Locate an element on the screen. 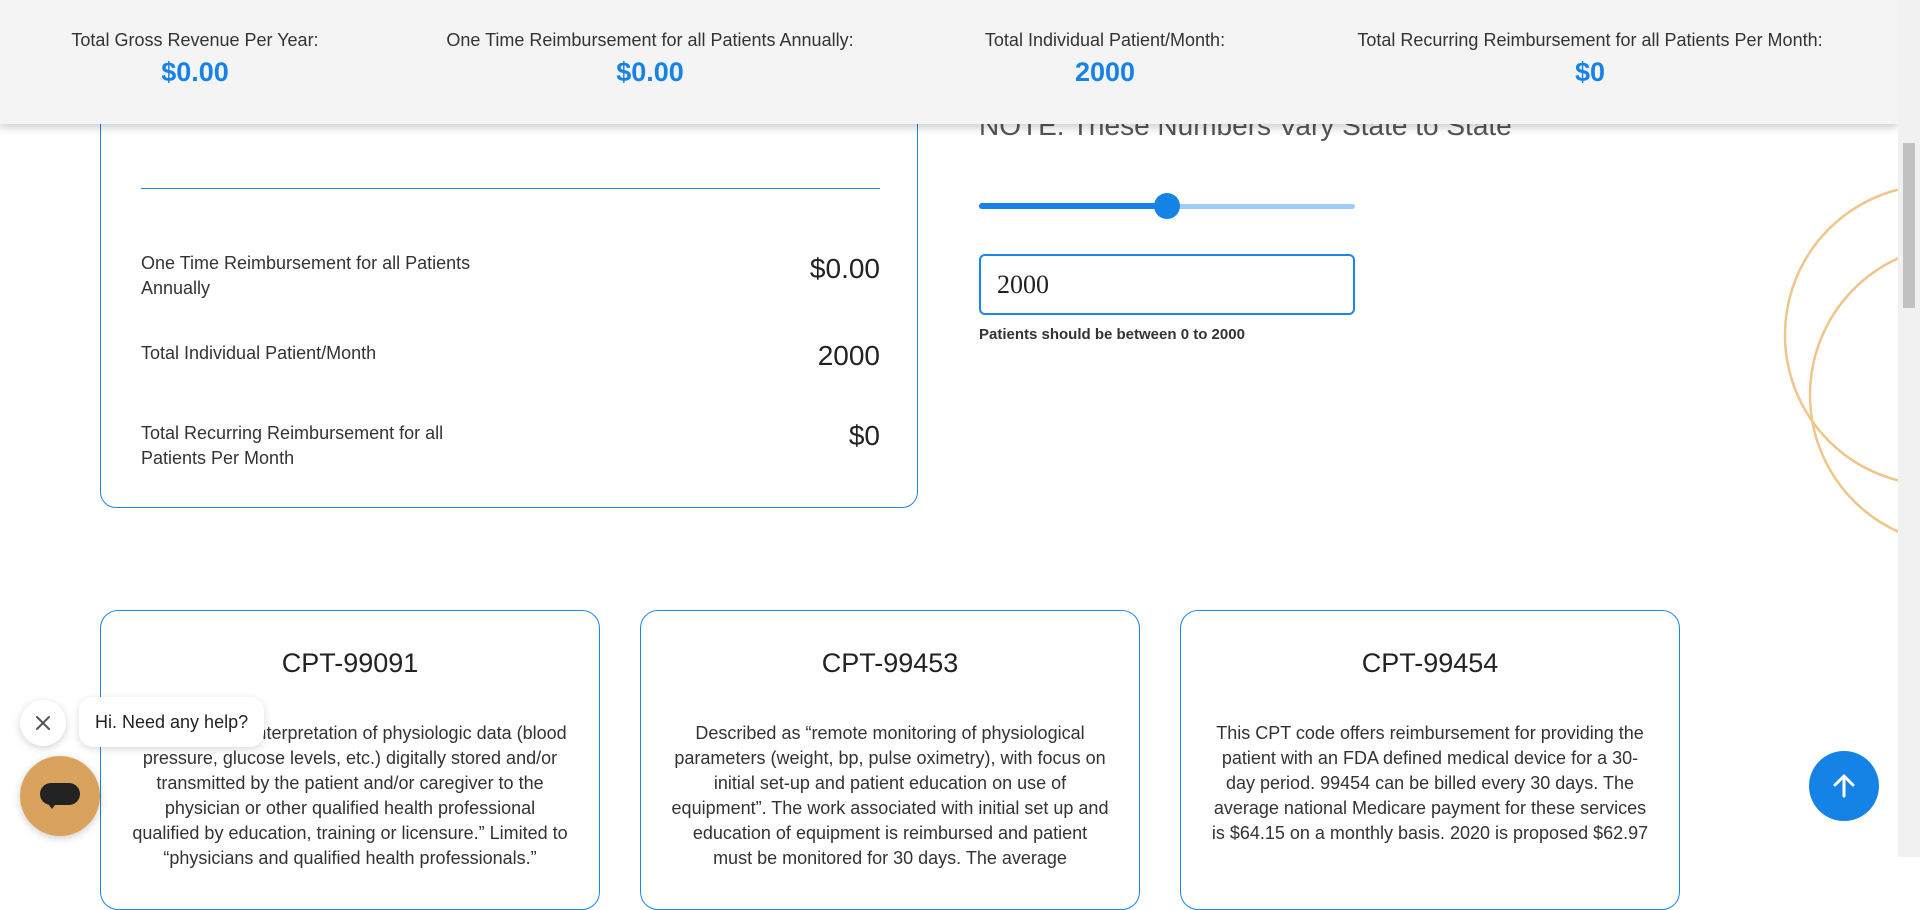 The width and height of the screenshot is (1920, 910). chat-launcher-button is located at coordinates (60, 796).